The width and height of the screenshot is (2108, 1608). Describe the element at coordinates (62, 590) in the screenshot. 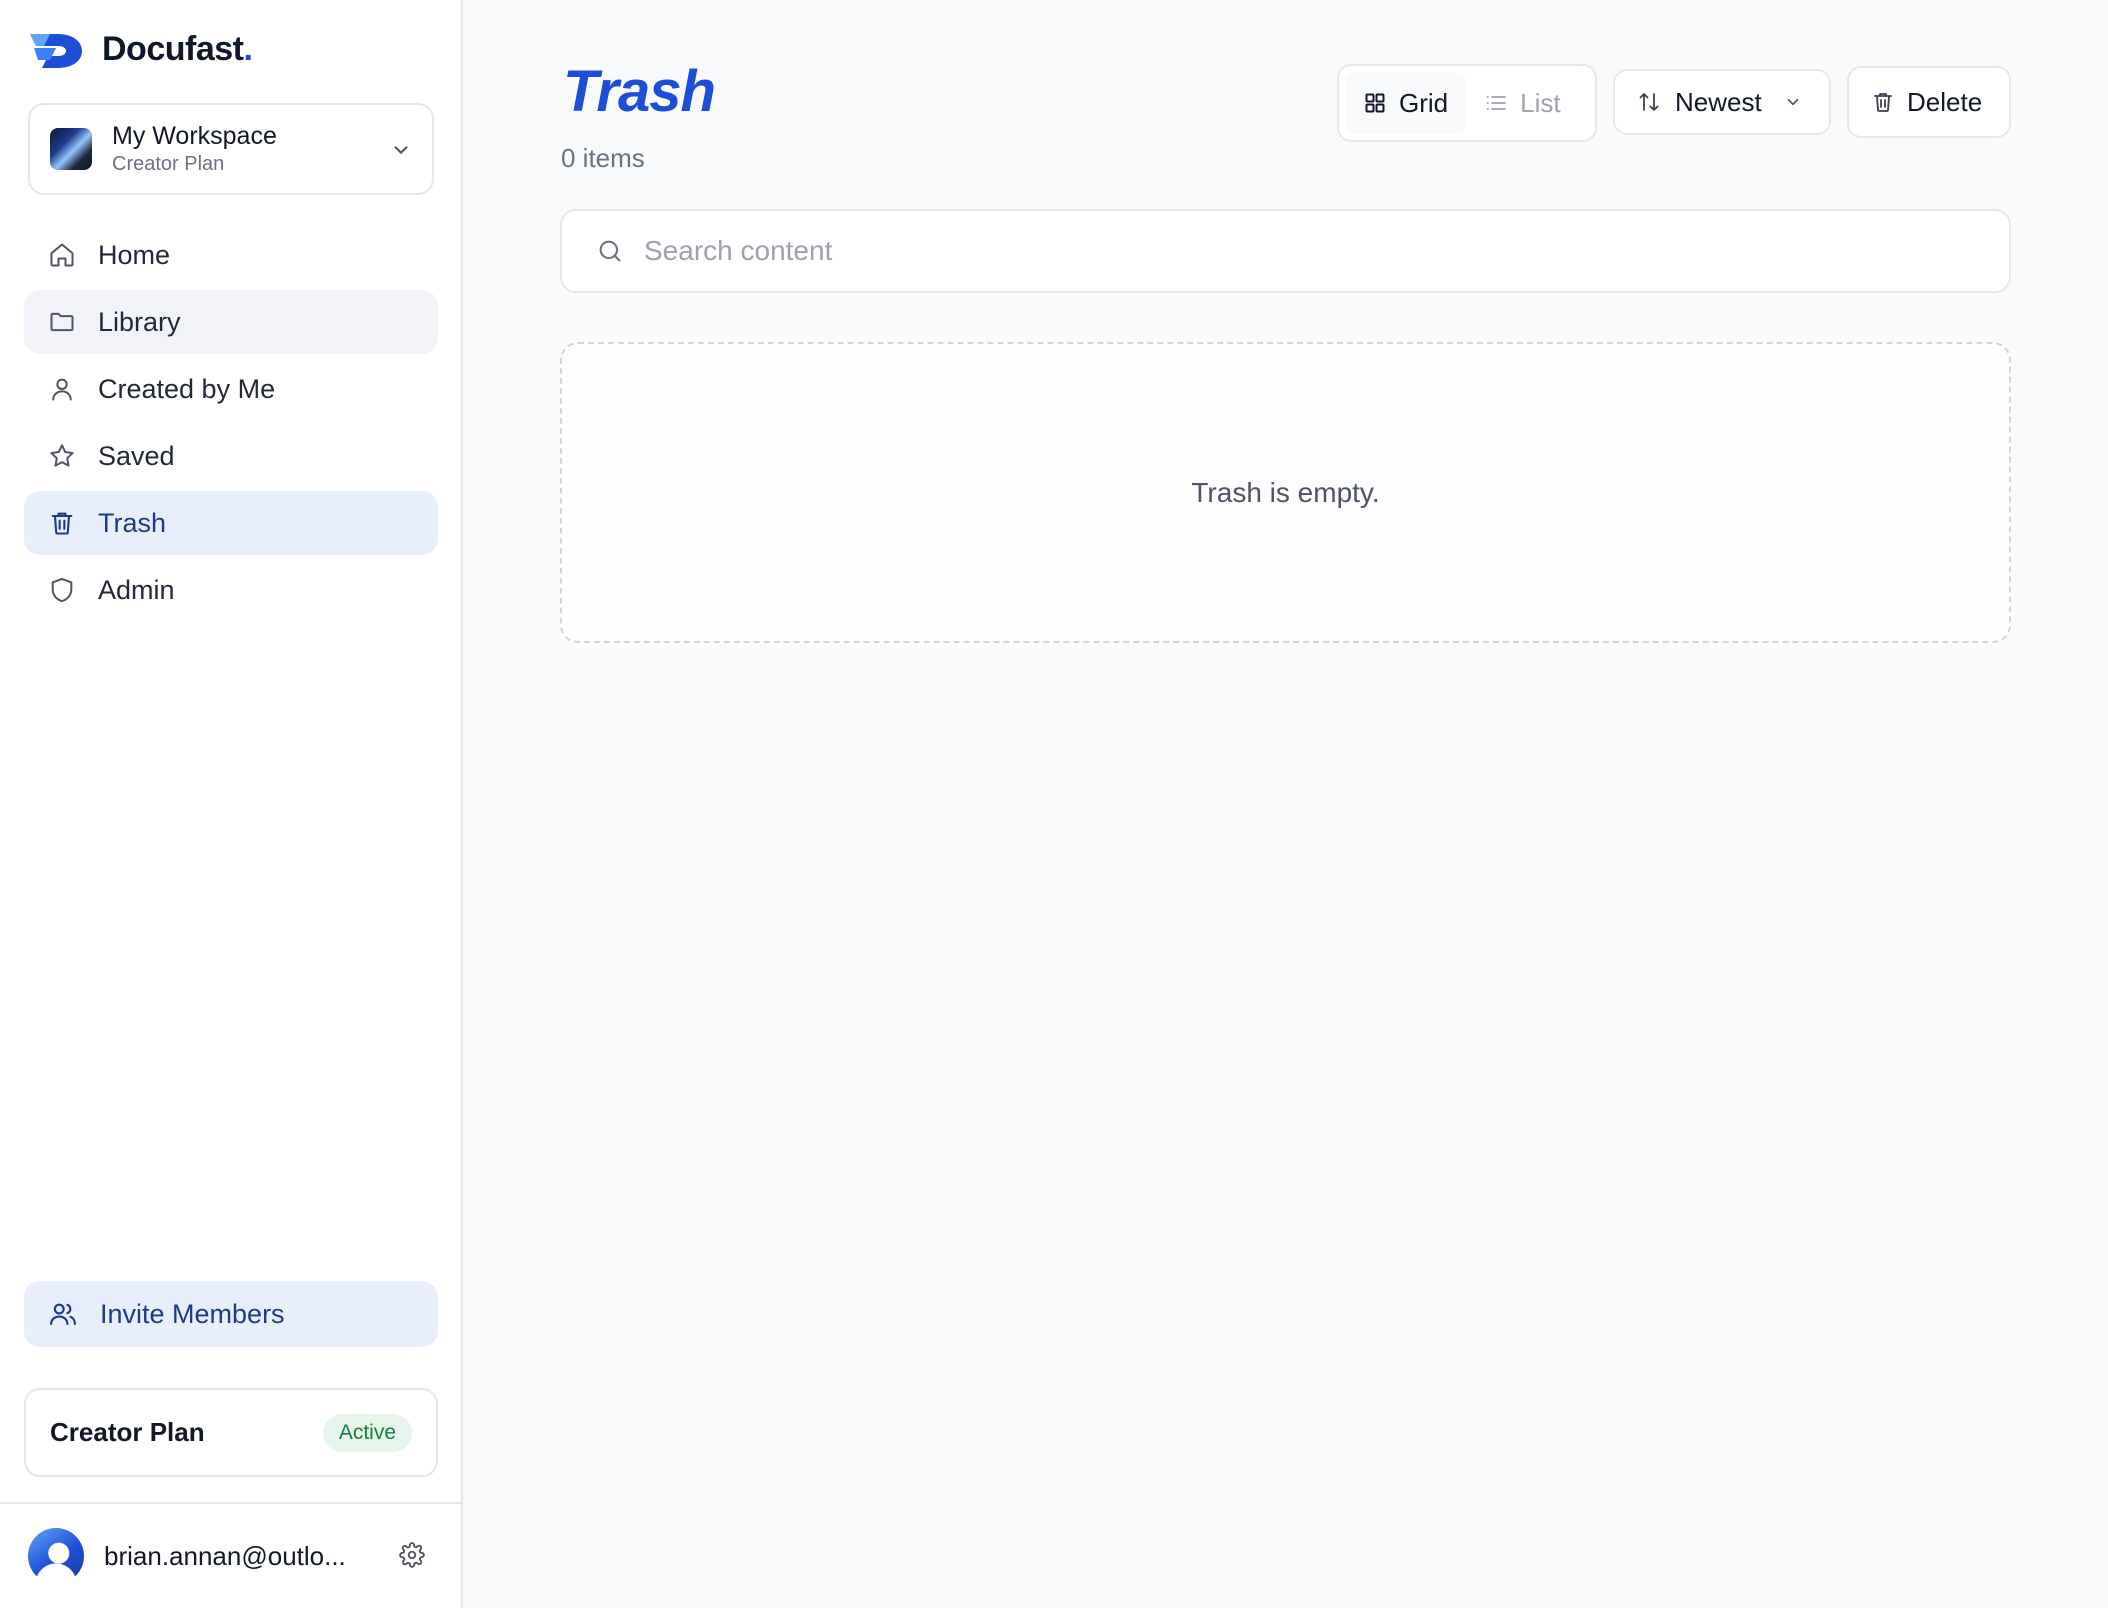

I see `shield-icon` at that location.